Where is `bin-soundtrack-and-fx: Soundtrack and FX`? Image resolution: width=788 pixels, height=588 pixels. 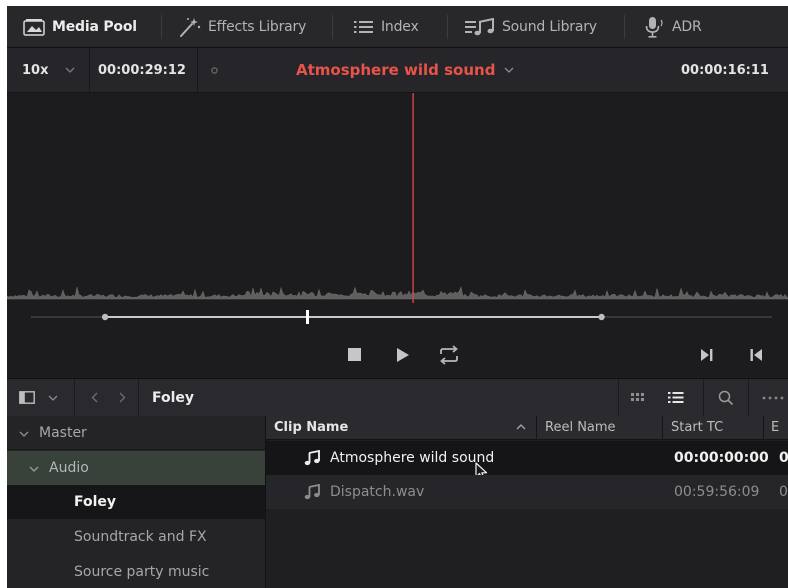 bin-soundtrack-and-fx: Soundtrack and FX is located at coordinates (136, 537).